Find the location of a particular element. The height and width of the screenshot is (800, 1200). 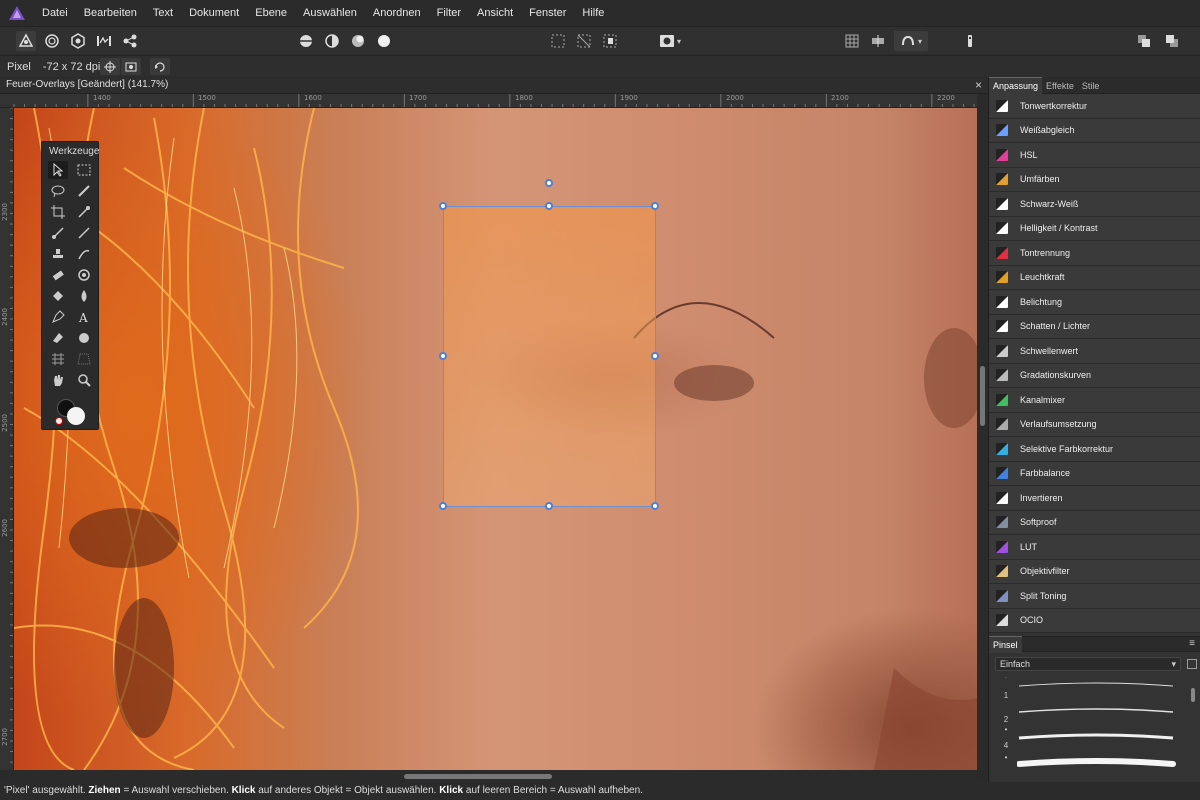

brush-preset: • is located at coordinates (1089, 762).